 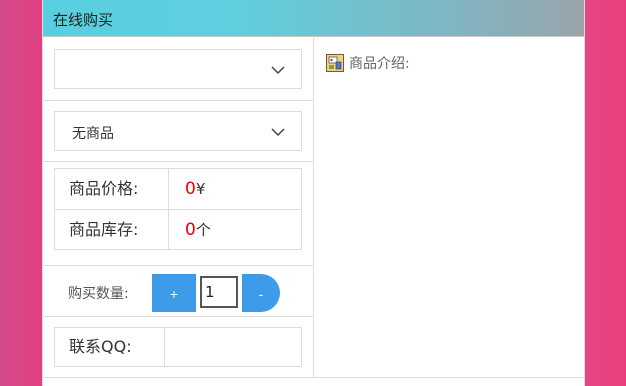 I want to click on stock-value-cell: 0个, so click(x=198, y=230).